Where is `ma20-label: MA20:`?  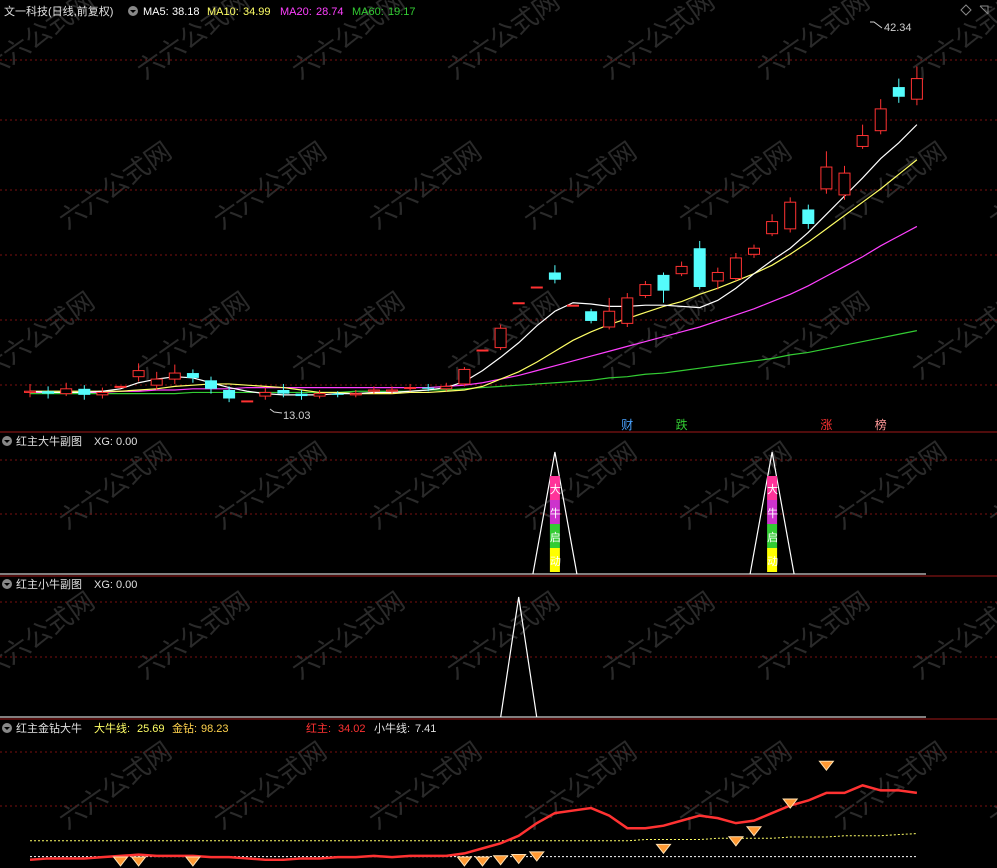
ma20-label: MA20: is located at coordinates (296, 12).